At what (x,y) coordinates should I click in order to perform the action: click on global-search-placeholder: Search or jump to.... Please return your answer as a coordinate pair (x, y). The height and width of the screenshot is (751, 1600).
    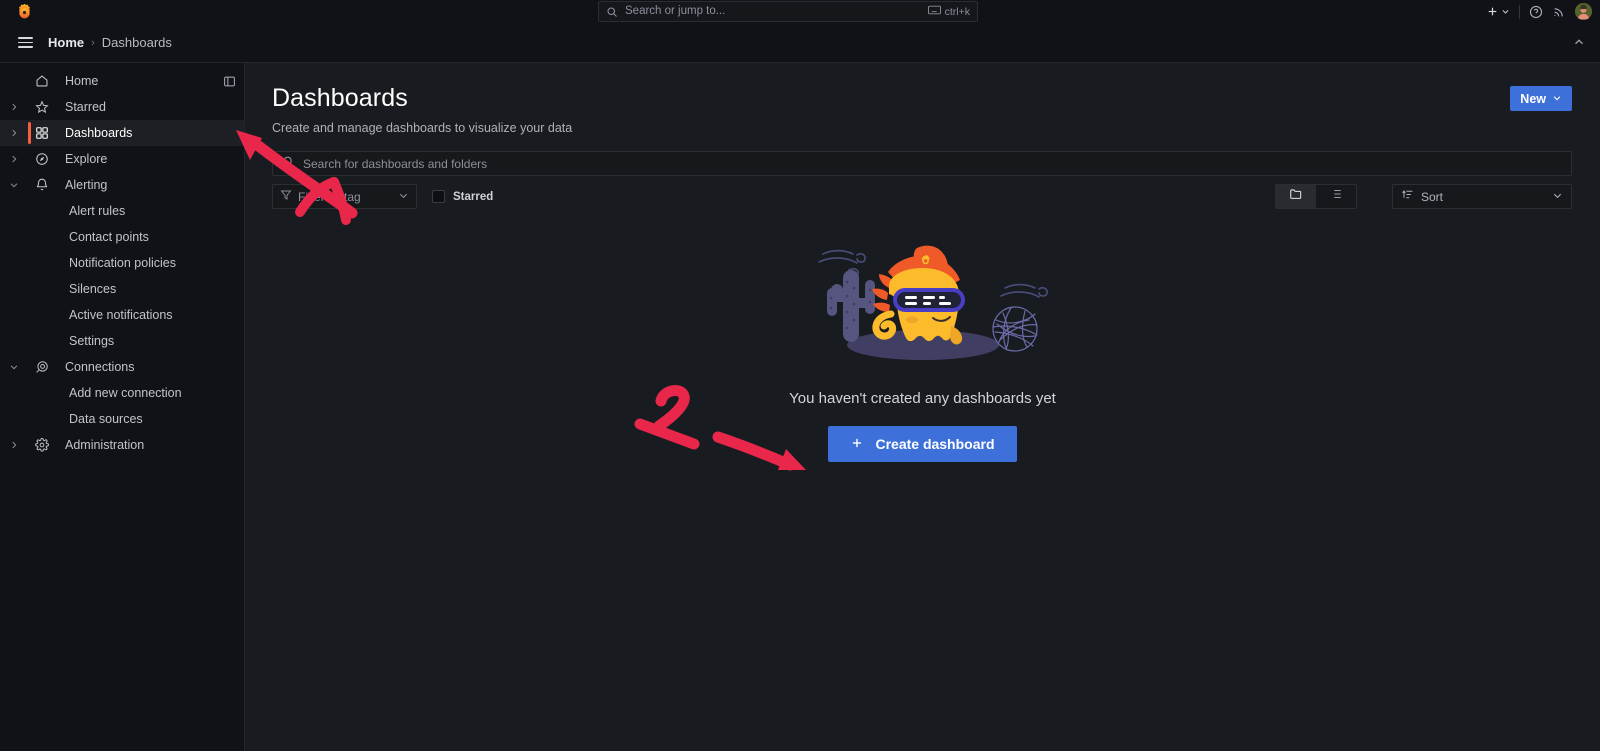
    Looking at the image, I should click on (675, 11).